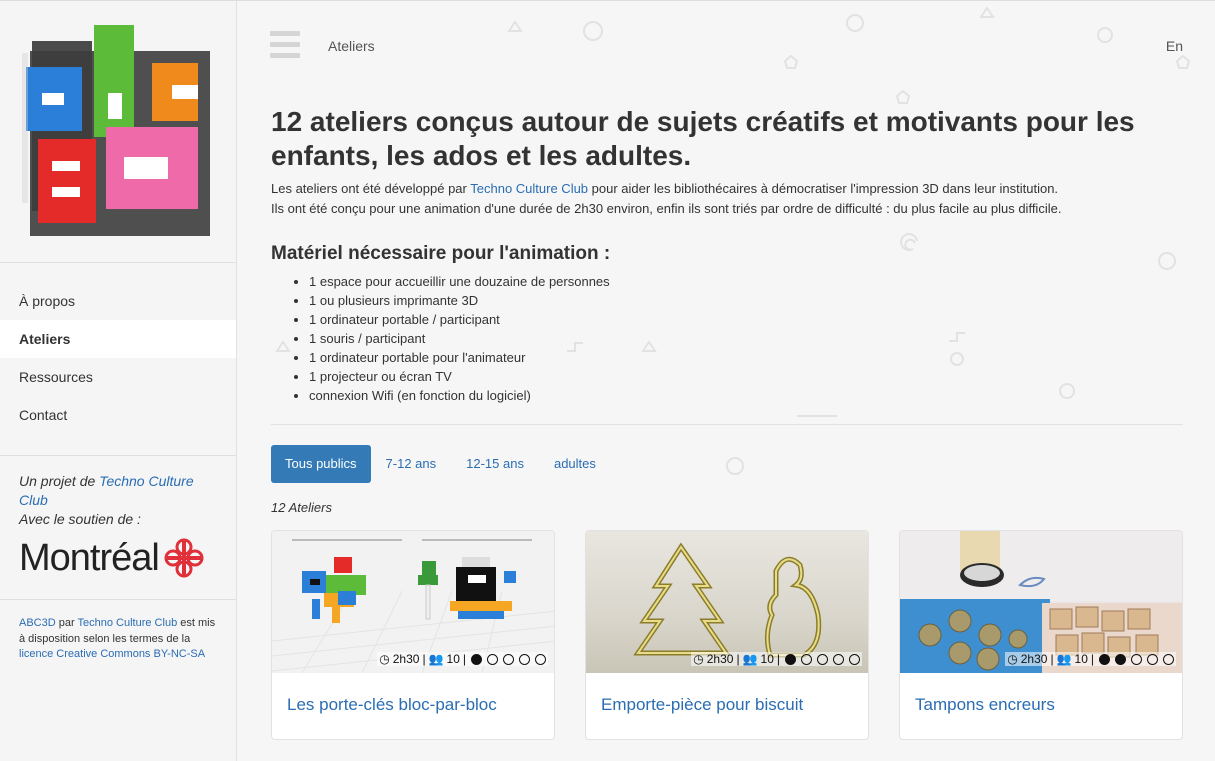  Describe the element at coordinates (746, 300) in the screenshot. I see `list-item: 1 ou plusieurs imprimante 3D` at that location.